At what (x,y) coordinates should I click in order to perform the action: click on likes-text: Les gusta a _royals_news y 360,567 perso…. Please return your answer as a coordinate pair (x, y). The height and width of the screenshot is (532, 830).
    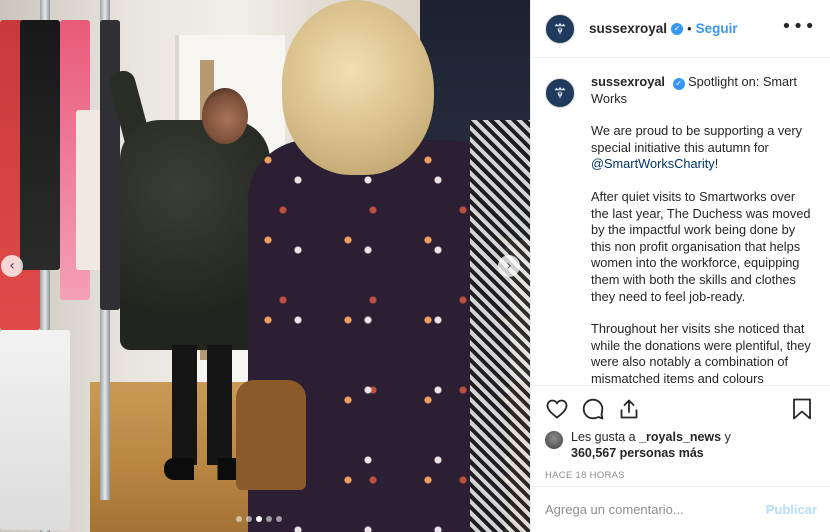
    Looking at the image, I should click on (651, 445).